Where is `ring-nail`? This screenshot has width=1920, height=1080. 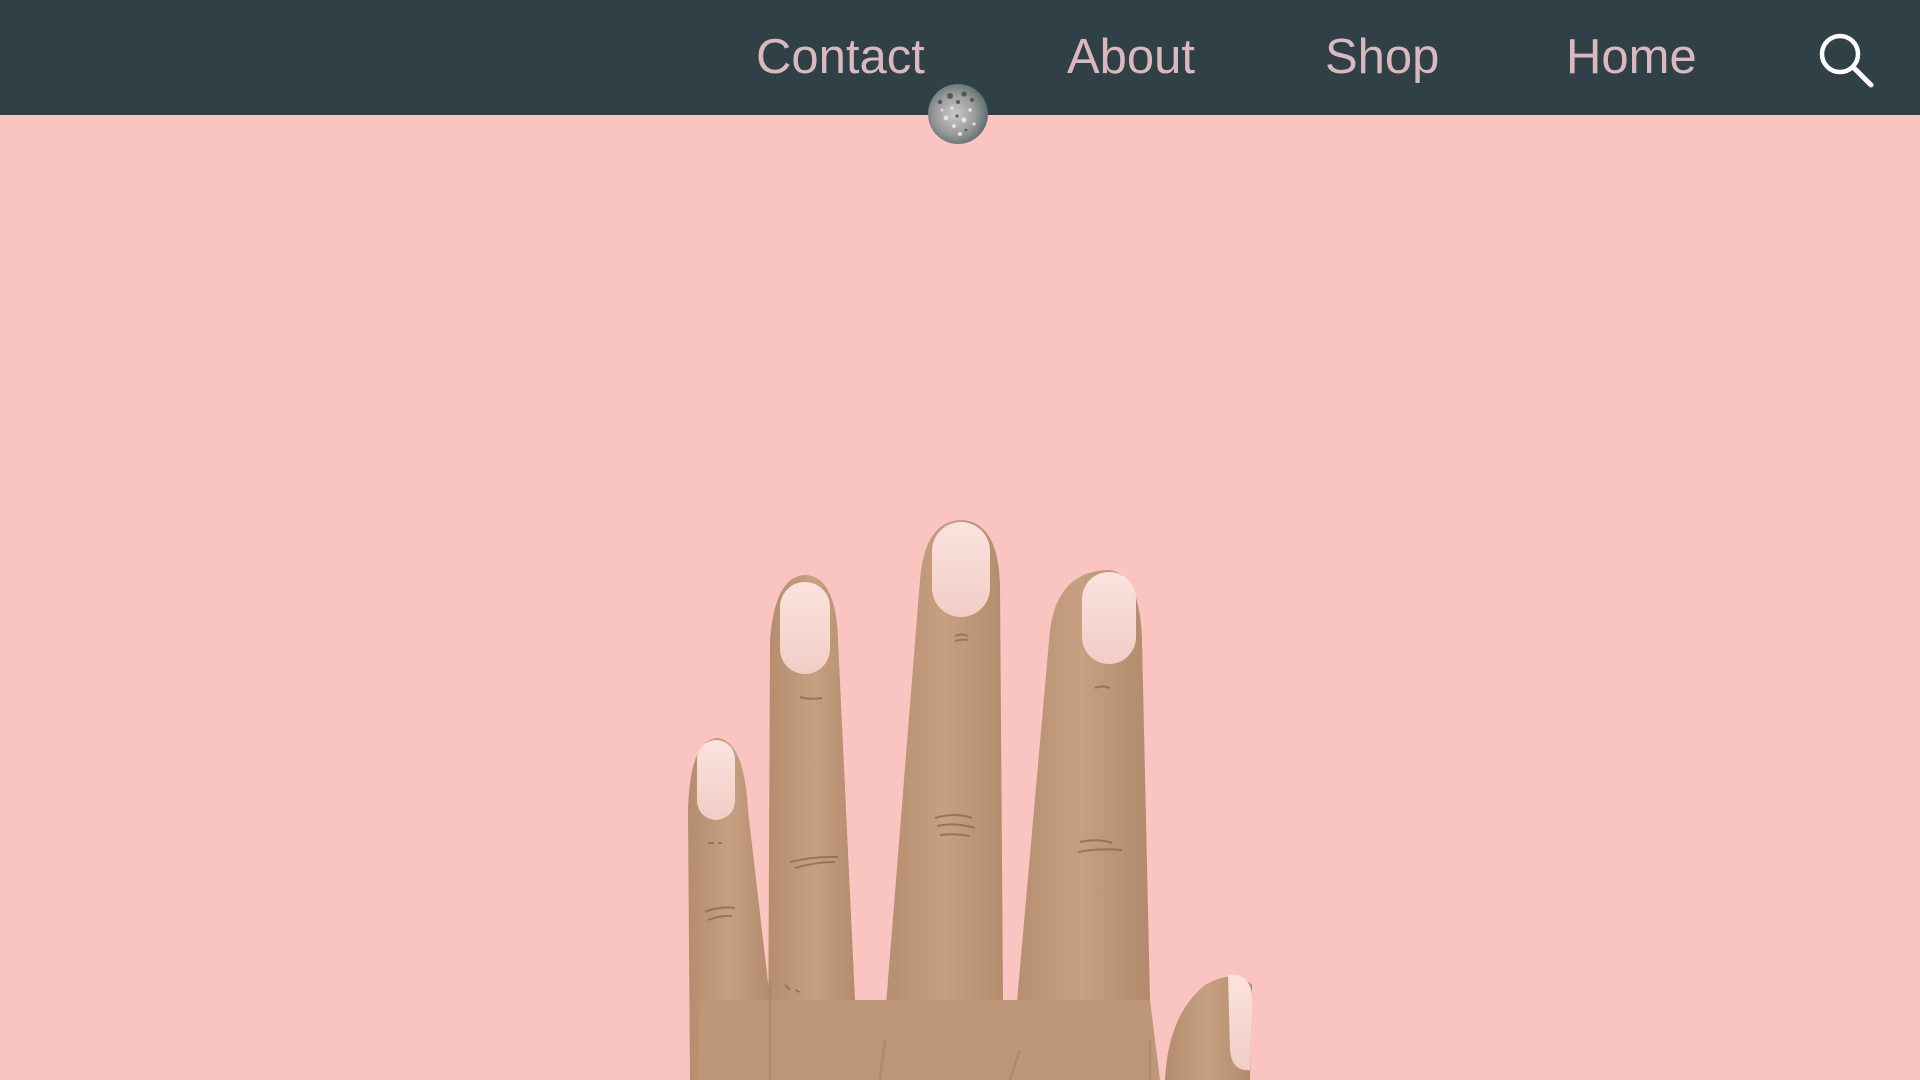 ring-nail is located at coordinates (805, 628).